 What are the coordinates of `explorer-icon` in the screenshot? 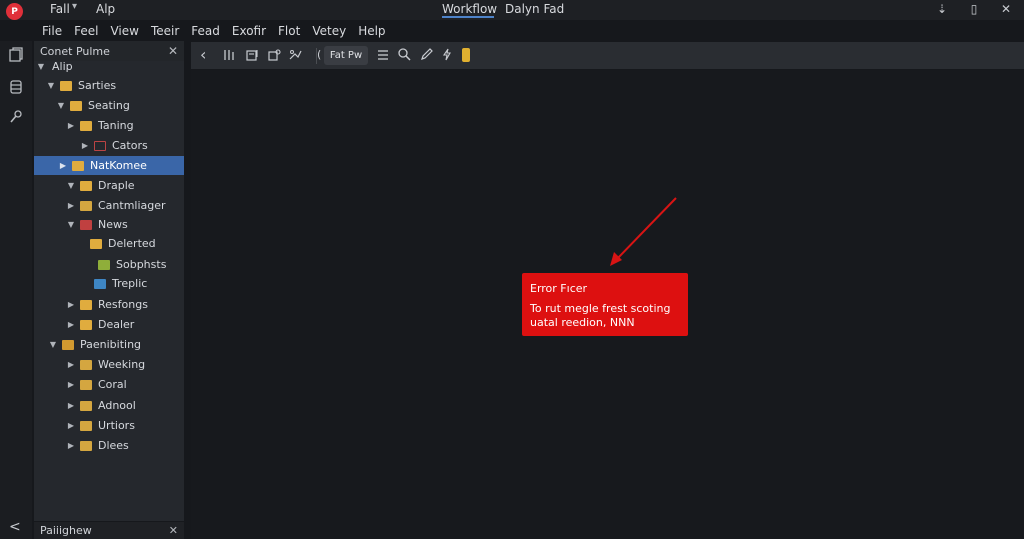 It's located at (16, 55).